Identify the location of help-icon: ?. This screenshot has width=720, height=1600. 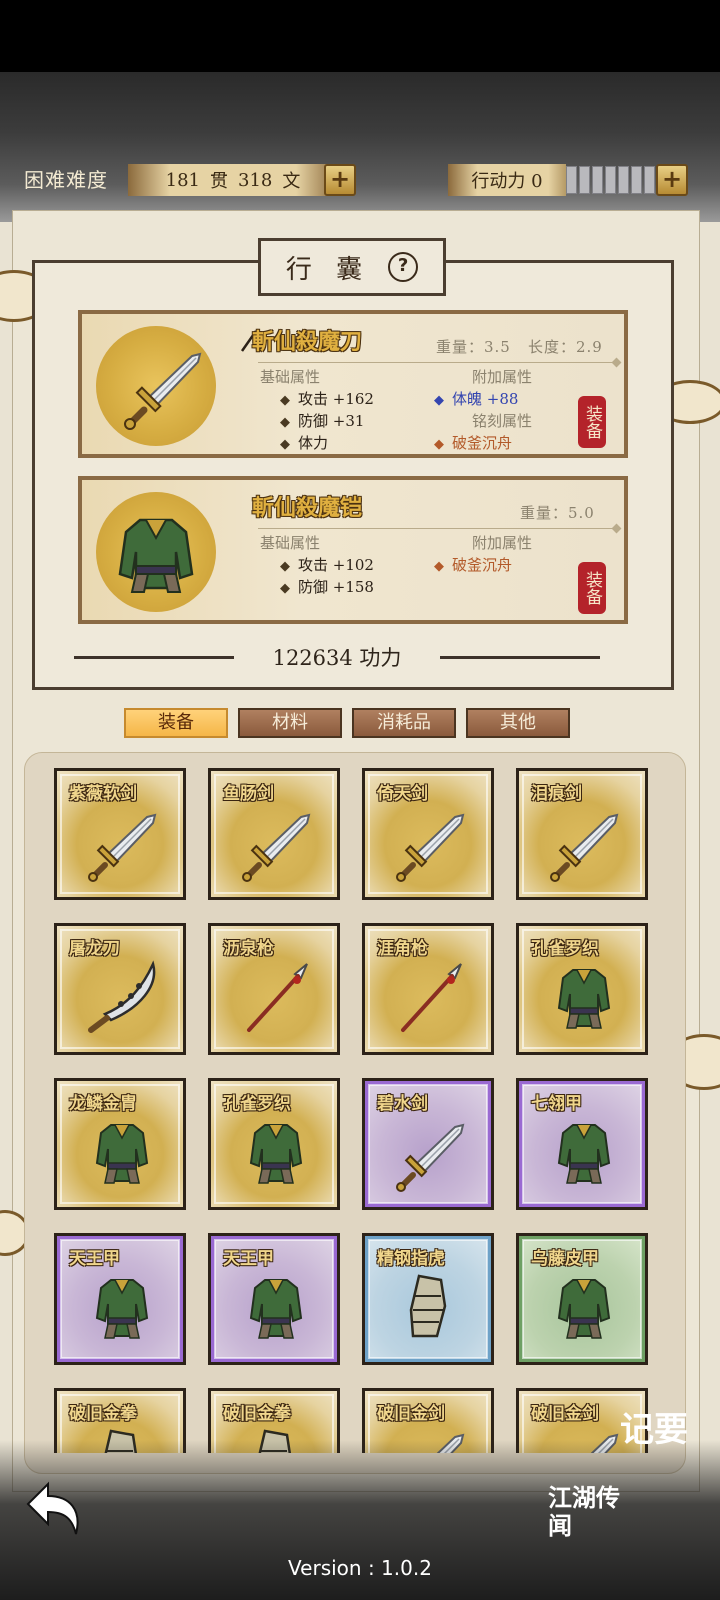
(403, 267).